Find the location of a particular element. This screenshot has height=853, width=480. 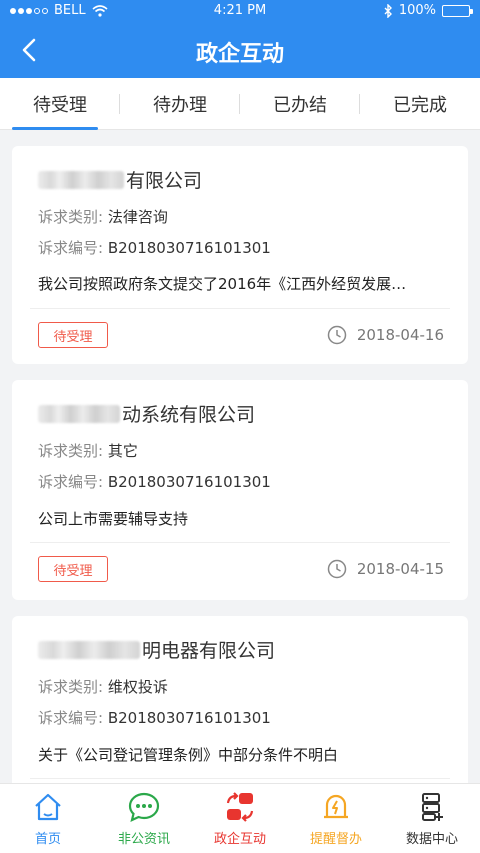

nav-alerts: 提醒督办 is located at coordinates (336, 818).